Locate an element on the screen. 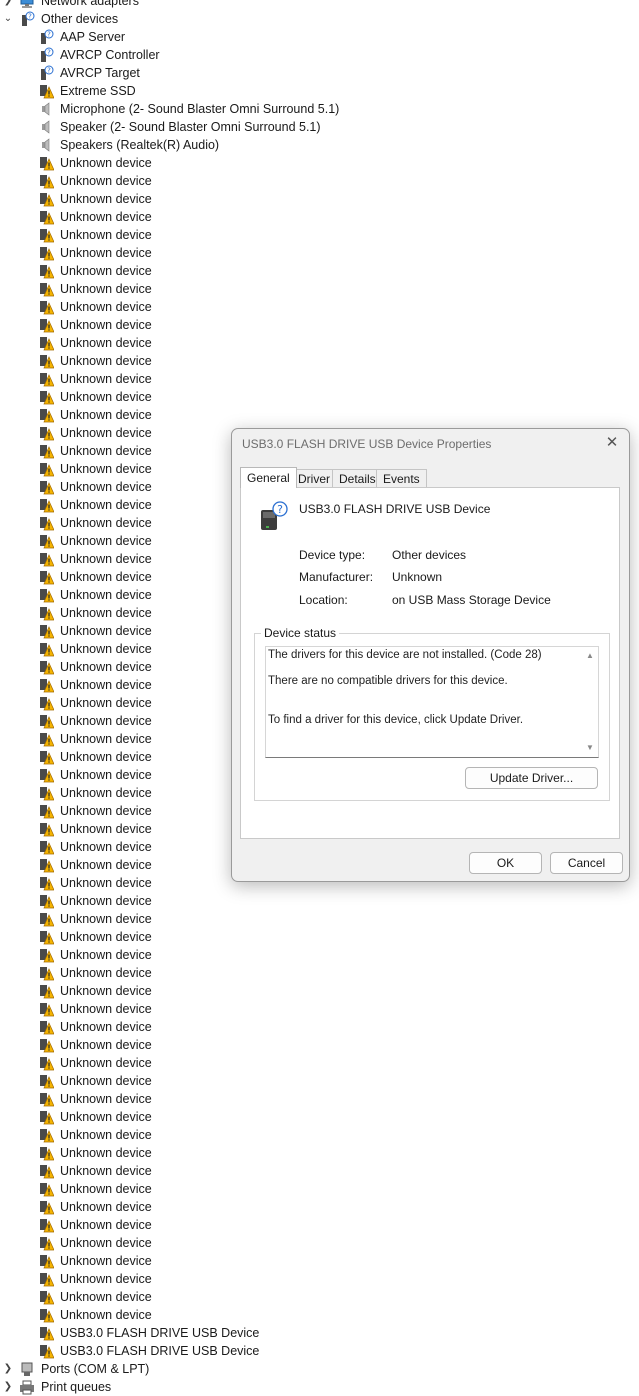 This screenshot has height=1396, width=639. device-item-label: Speakers (Realtek(R) Audio) is located at coordinates (140, 145).